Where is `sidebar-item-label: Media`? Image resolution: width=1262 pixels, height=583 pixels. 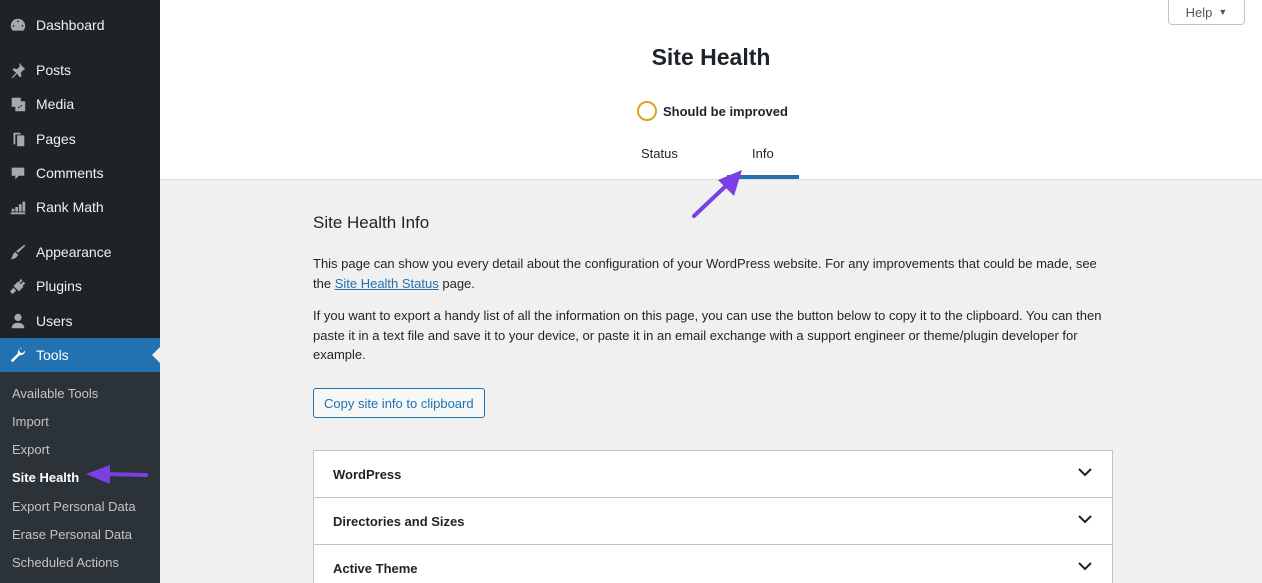
sidebar-item-label: Media is located at coordinates (55, 104).